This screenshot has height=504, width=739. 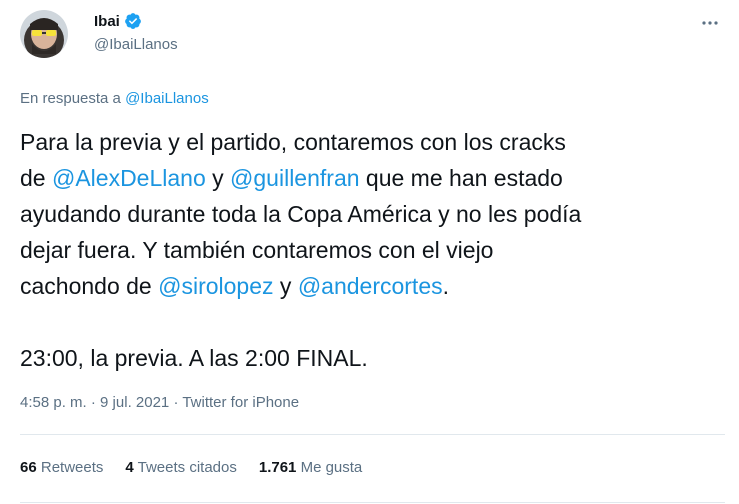 What do you see at coordinates (215, 286) in the screenshot?
I see `mention-sirolopez: @sirolopez` at bounding box center [215, 286].